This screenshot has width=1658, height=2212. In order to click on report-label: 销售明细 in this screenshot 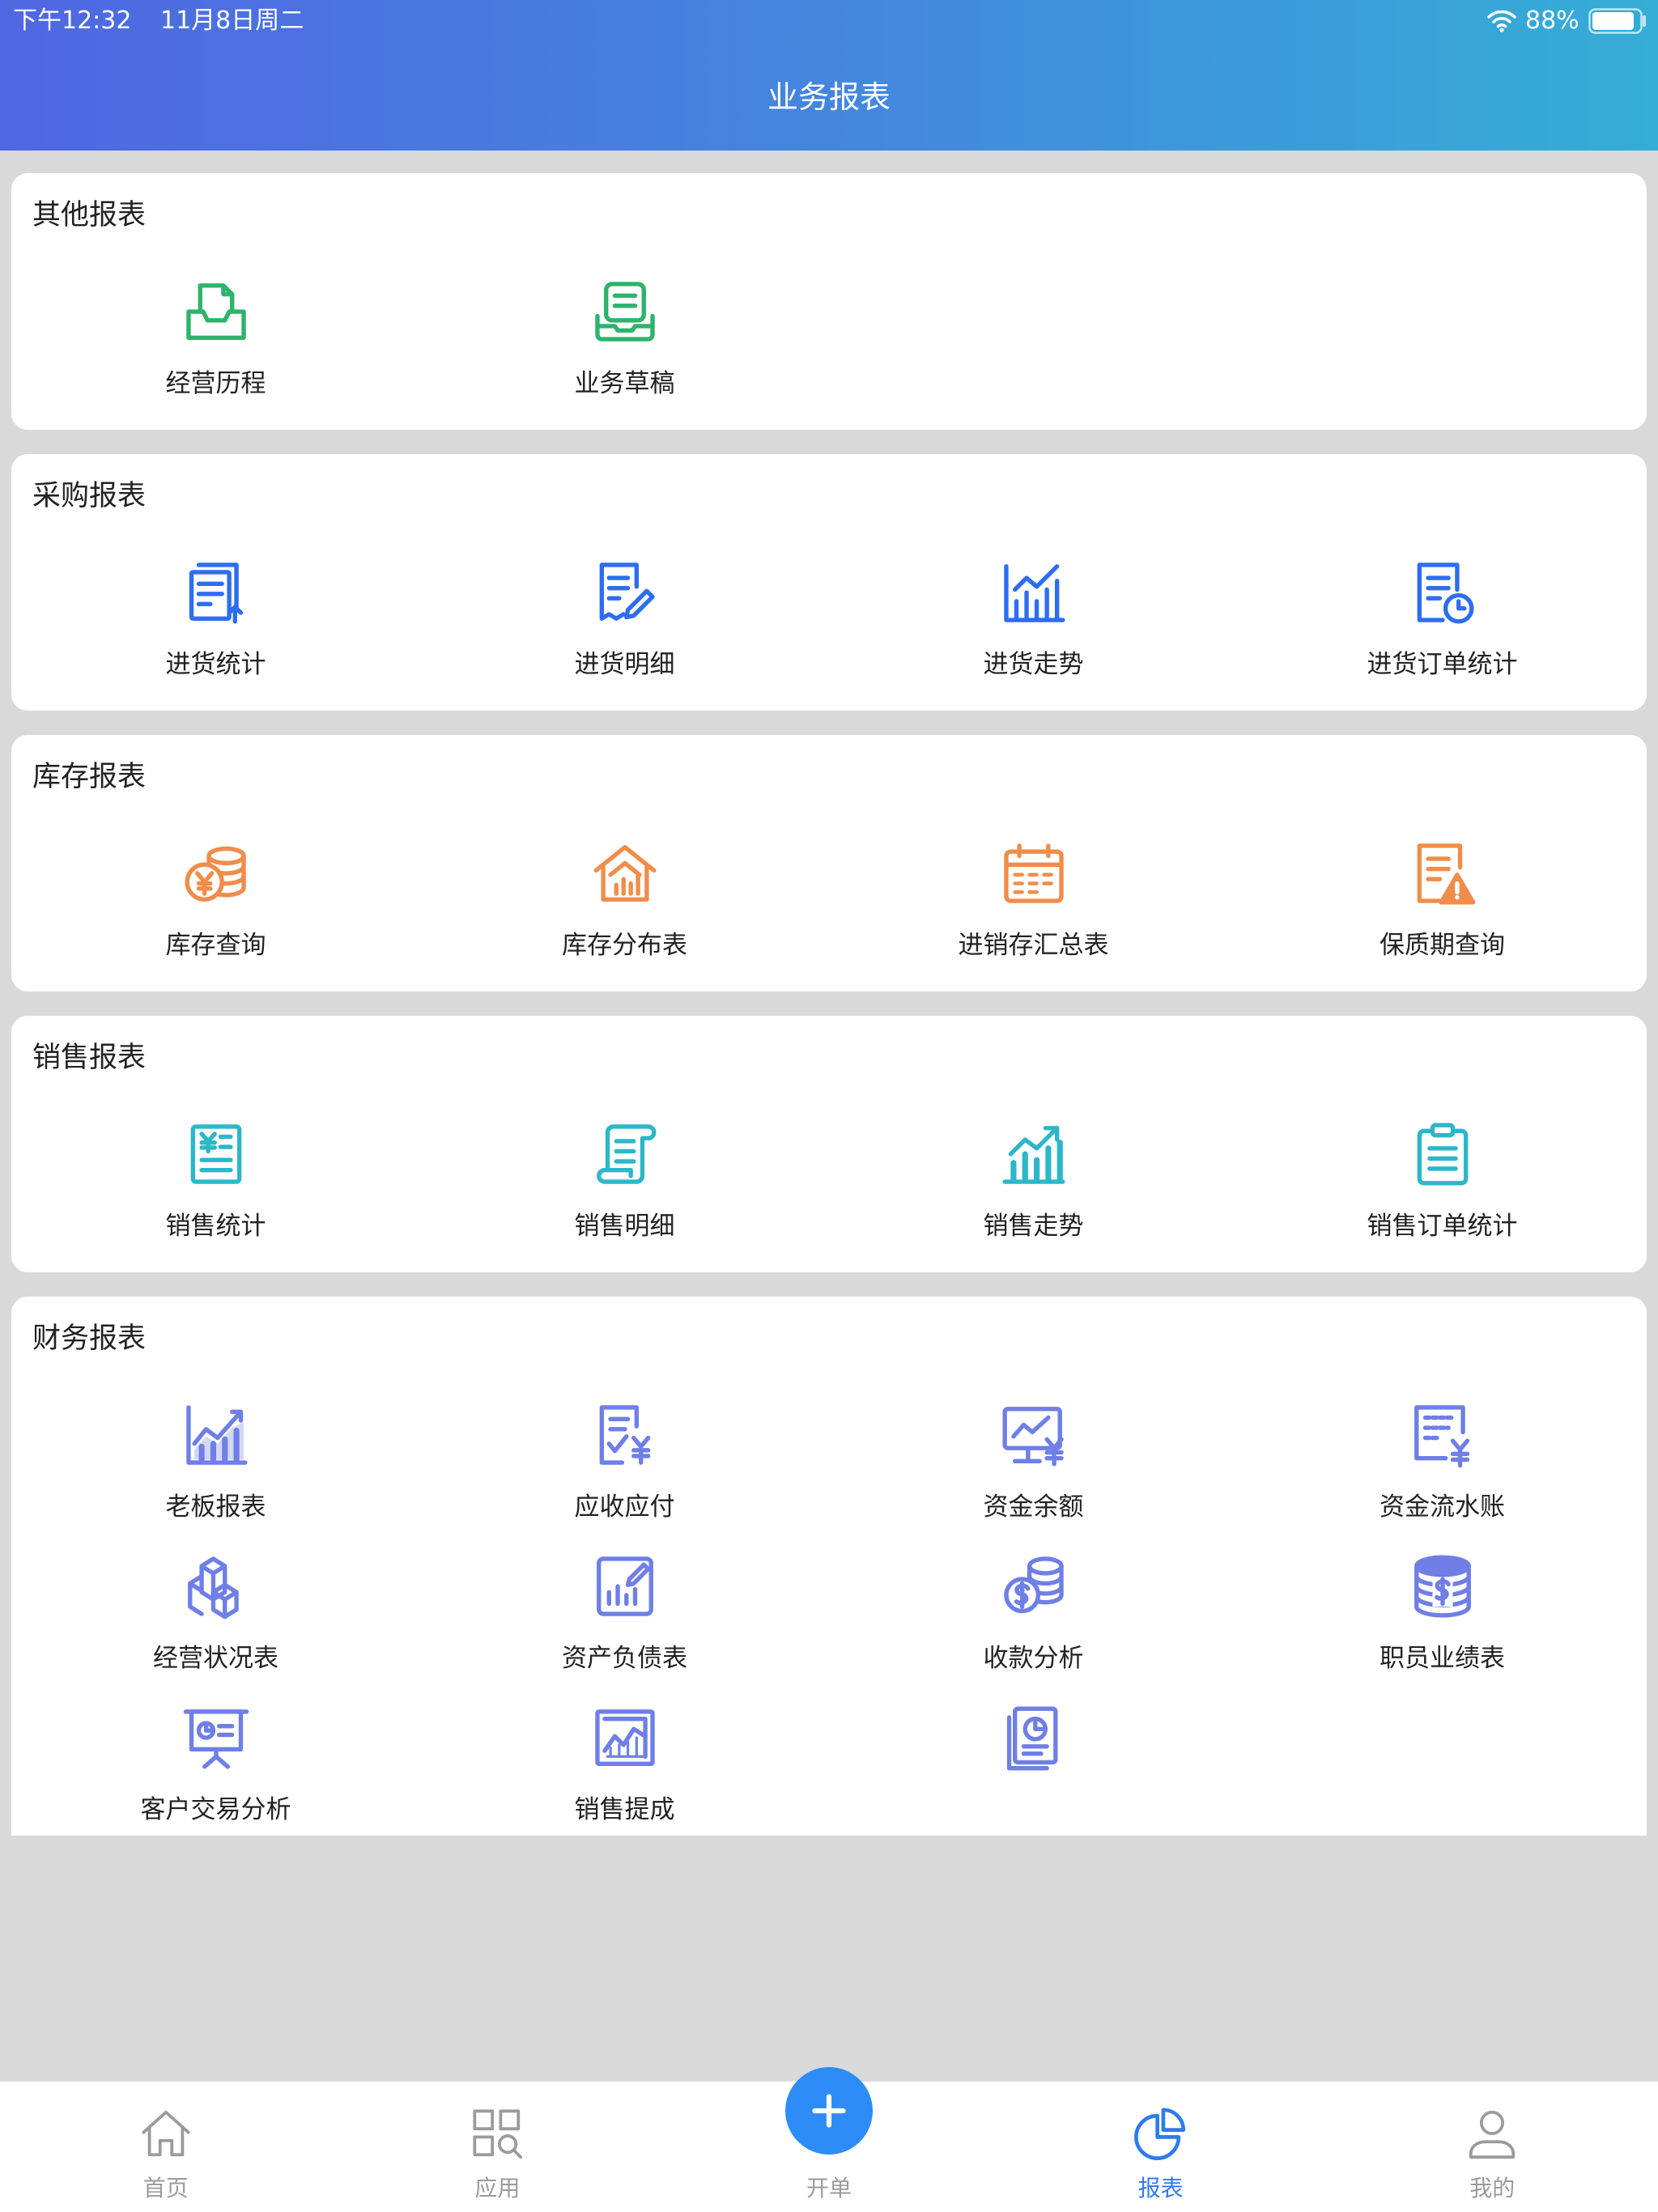, I will do `click(624, 1226)`.